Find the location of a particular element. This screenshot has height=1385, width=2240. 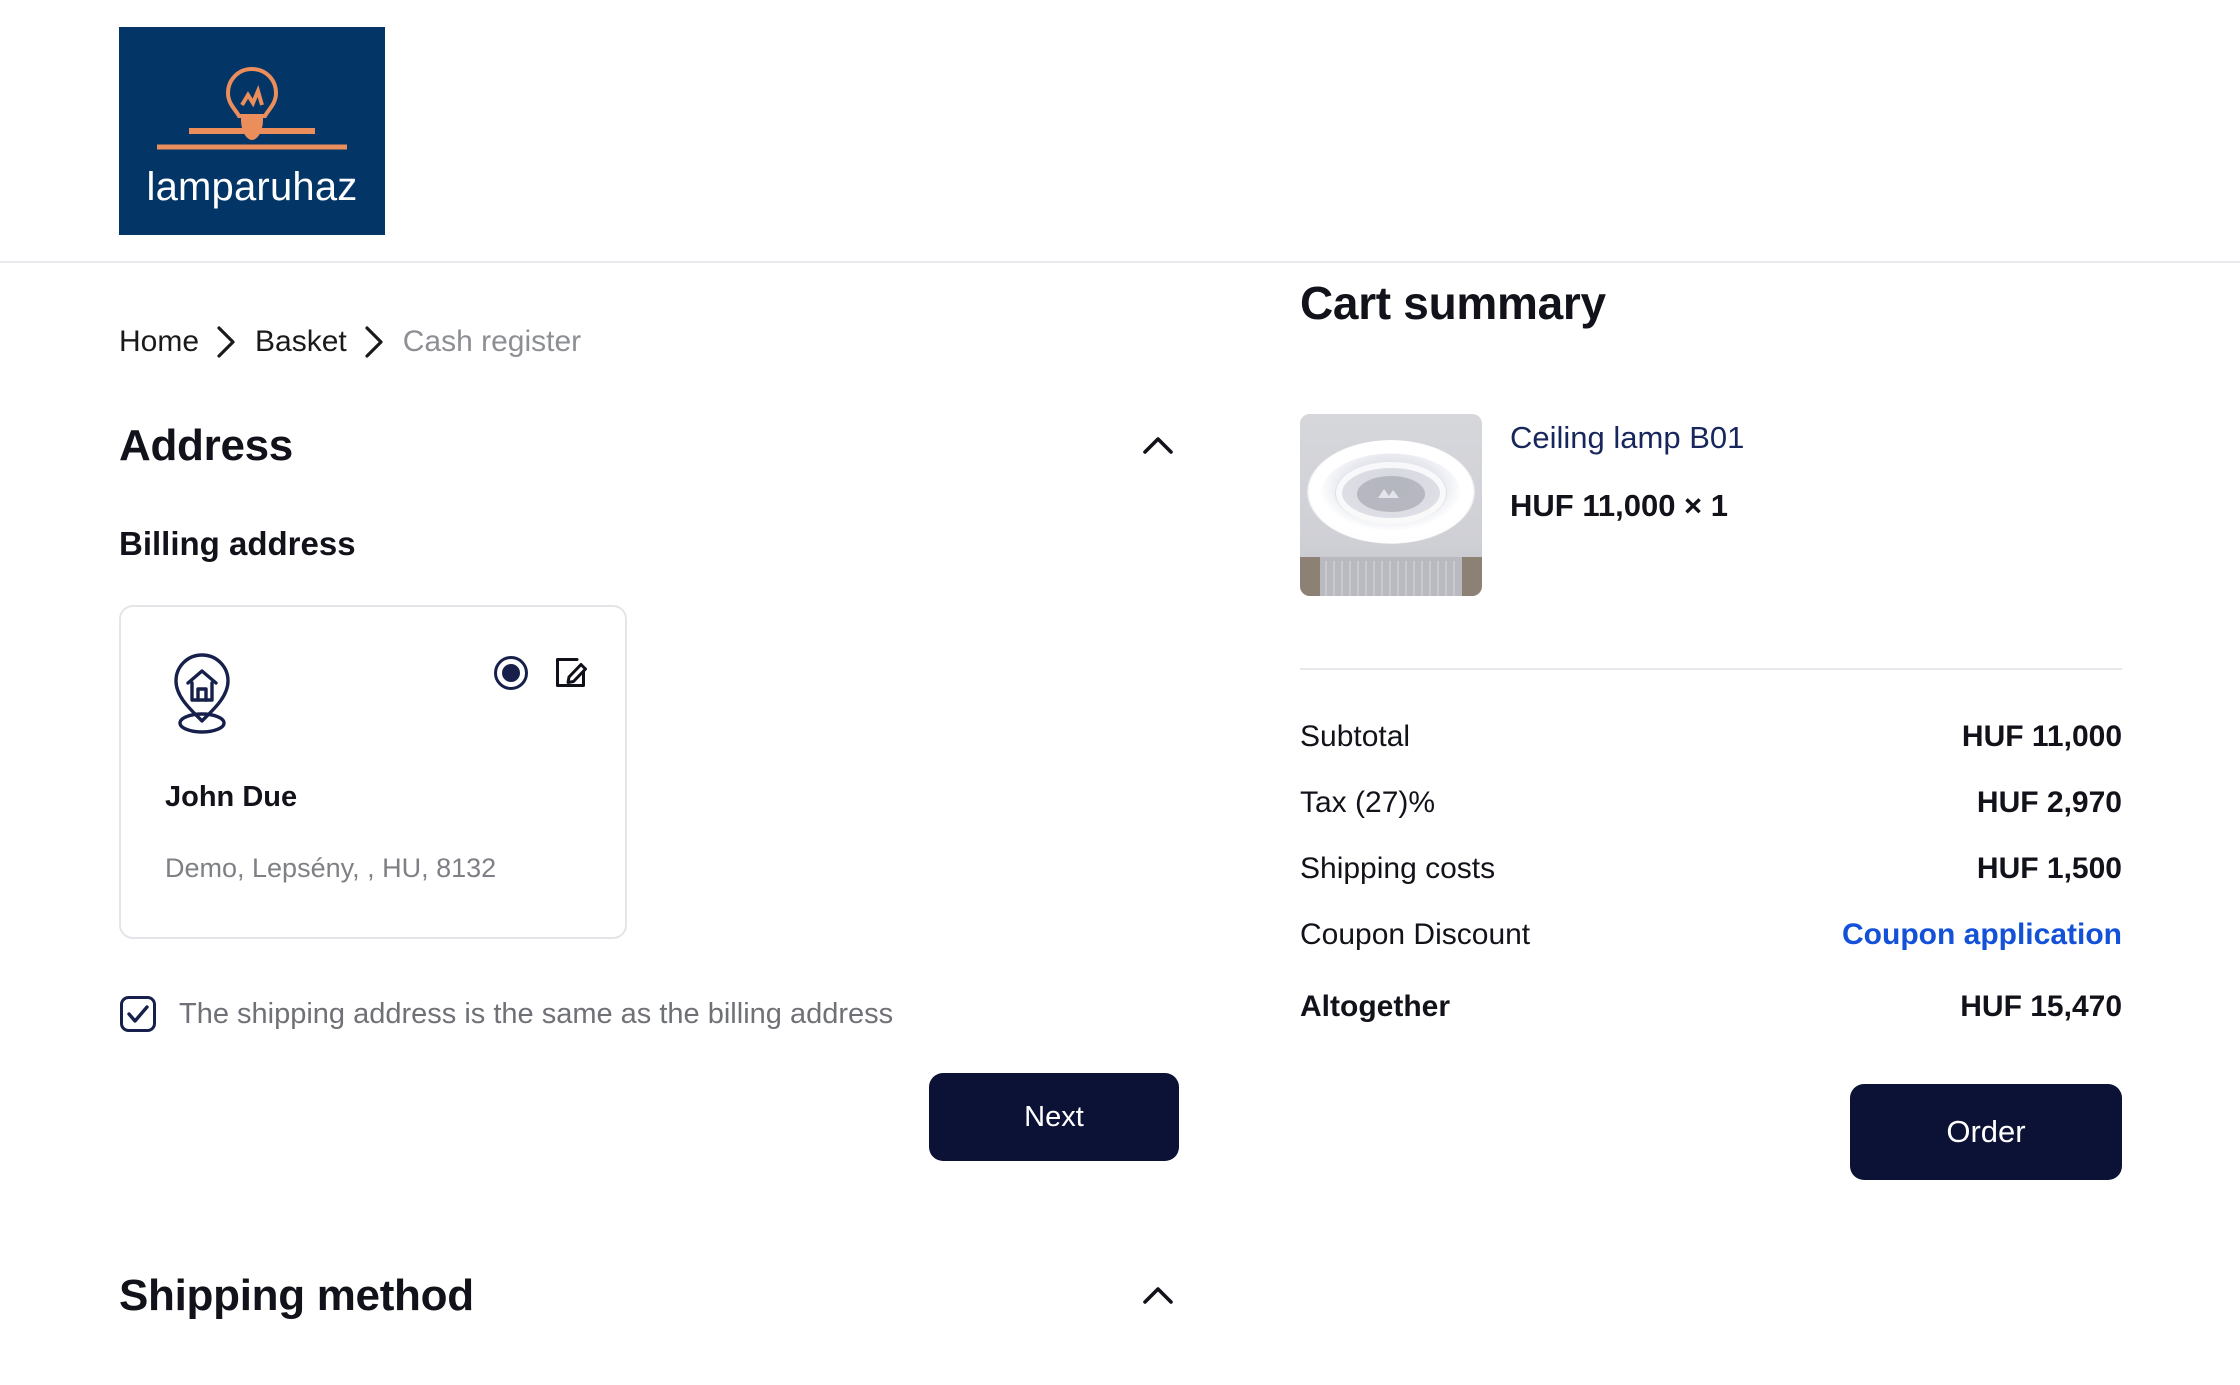

shipping-costs-value: HUF 1,500 is located at coordinates (2049, 868).